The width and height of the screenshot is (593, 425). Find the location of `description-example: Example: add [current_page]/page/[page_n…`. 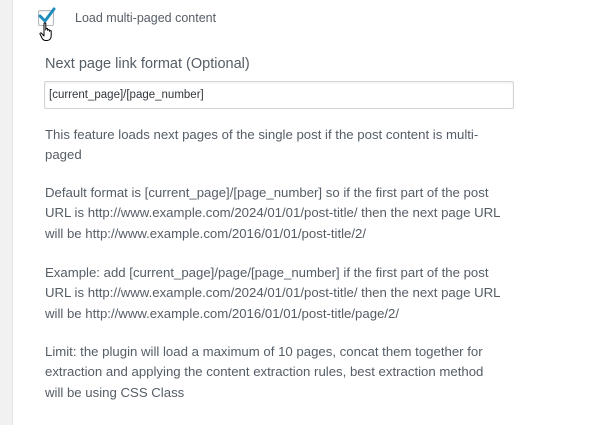

description-example: Example: add [current_page]/page/[page_n… is located at coordinates (272, 293).